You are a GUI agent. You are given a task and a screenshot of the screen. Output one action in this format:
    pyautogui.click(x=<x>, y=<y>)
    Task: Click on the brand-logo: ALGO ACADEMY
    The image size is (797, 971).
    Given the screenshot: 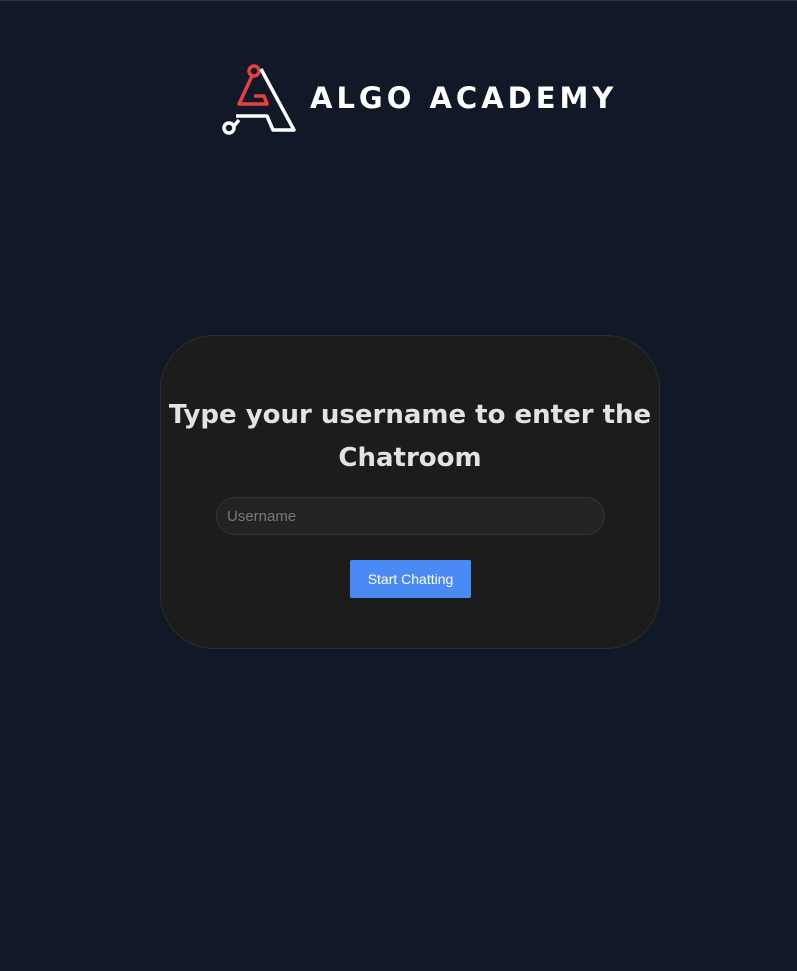 What is the action you would take?
    pyautogui.click(x=418, y=99)
    